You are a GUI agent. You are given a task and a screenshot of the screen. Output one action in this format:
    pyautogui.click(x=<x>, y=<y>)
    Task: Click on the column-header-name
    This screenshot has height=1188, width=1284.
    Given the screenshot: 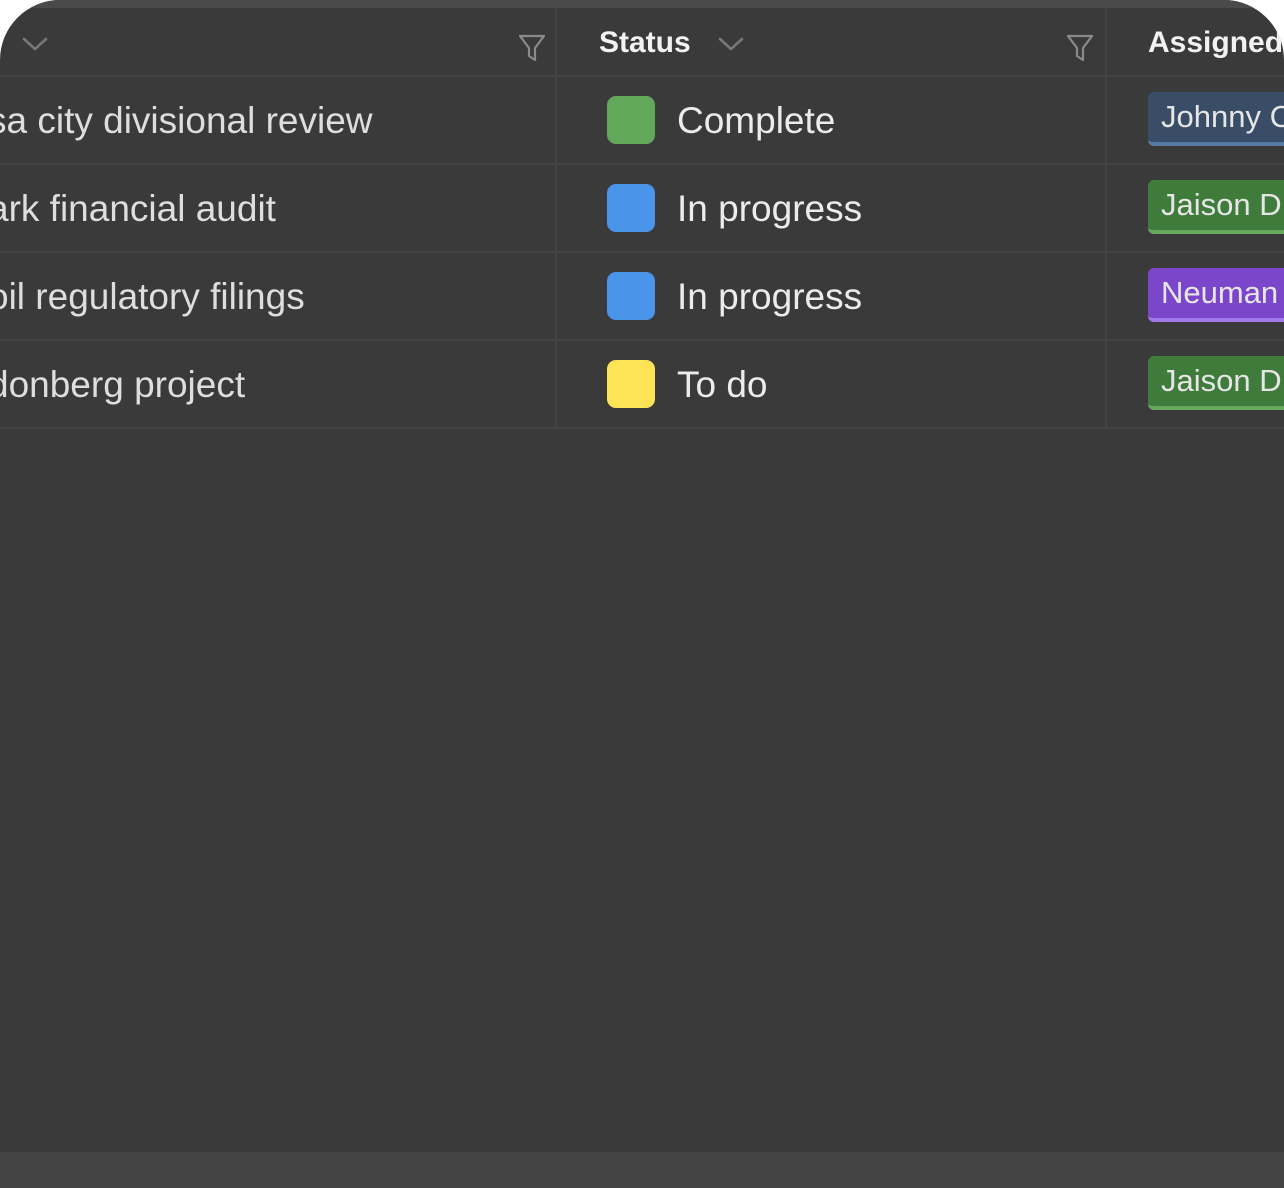 What is the action you would take?
    pyautogui.click(x=278, y=41)
    